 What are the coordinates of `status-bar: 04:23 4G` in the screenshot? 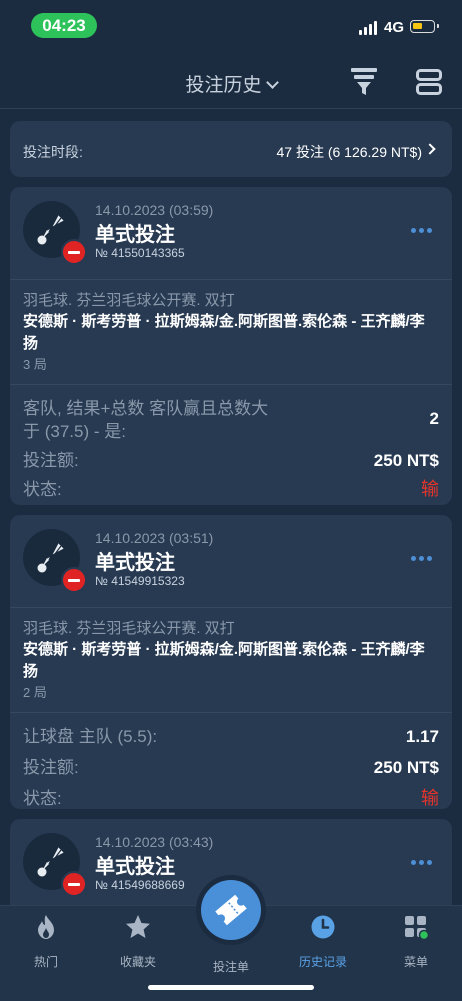 It's located at (231, 26).